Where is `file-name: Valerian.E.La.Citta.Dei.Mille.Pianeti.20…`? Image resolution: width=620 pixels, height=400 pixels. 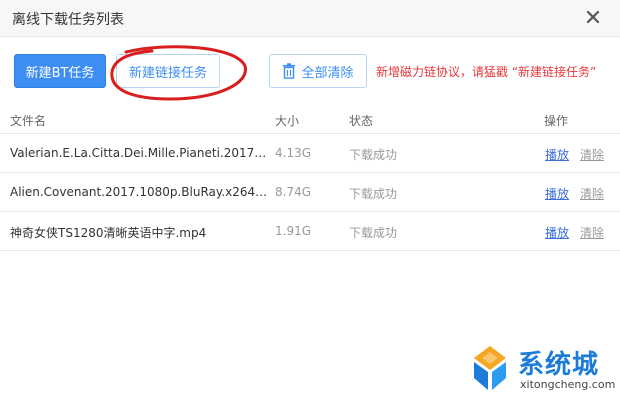
file-name: Valerian.E.La.Citta.Dei.Mille.Pianeti.20… is located at coordinates (139, 153).